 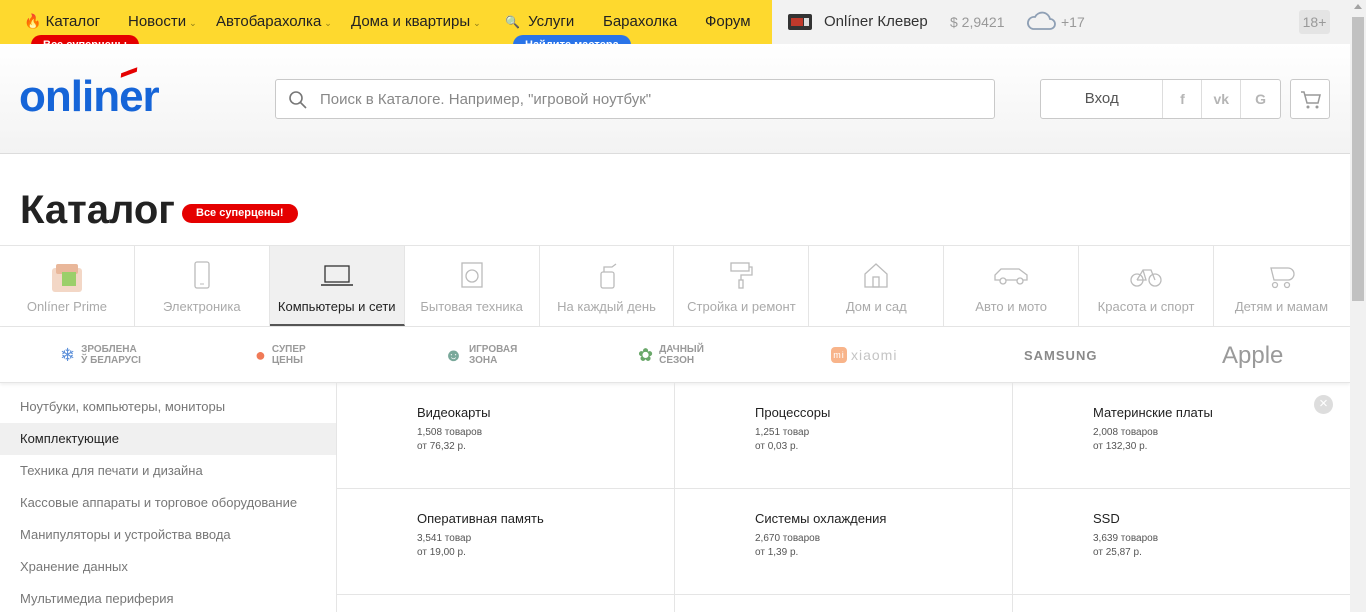 I want to click on product-name: SSD, so click(x=1106, y=518).